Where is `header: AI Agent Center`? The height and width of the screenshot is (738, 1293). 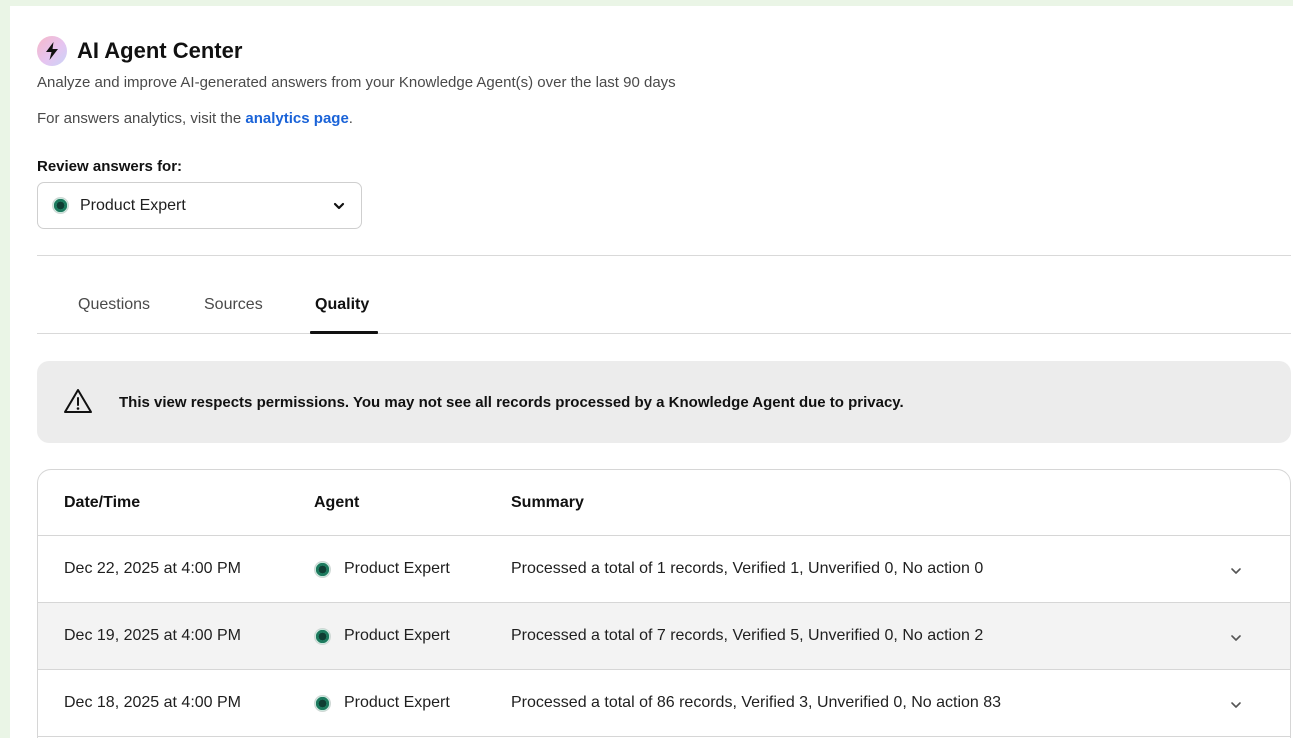
header: AI Agent Center is located at coordinates (139, 51).